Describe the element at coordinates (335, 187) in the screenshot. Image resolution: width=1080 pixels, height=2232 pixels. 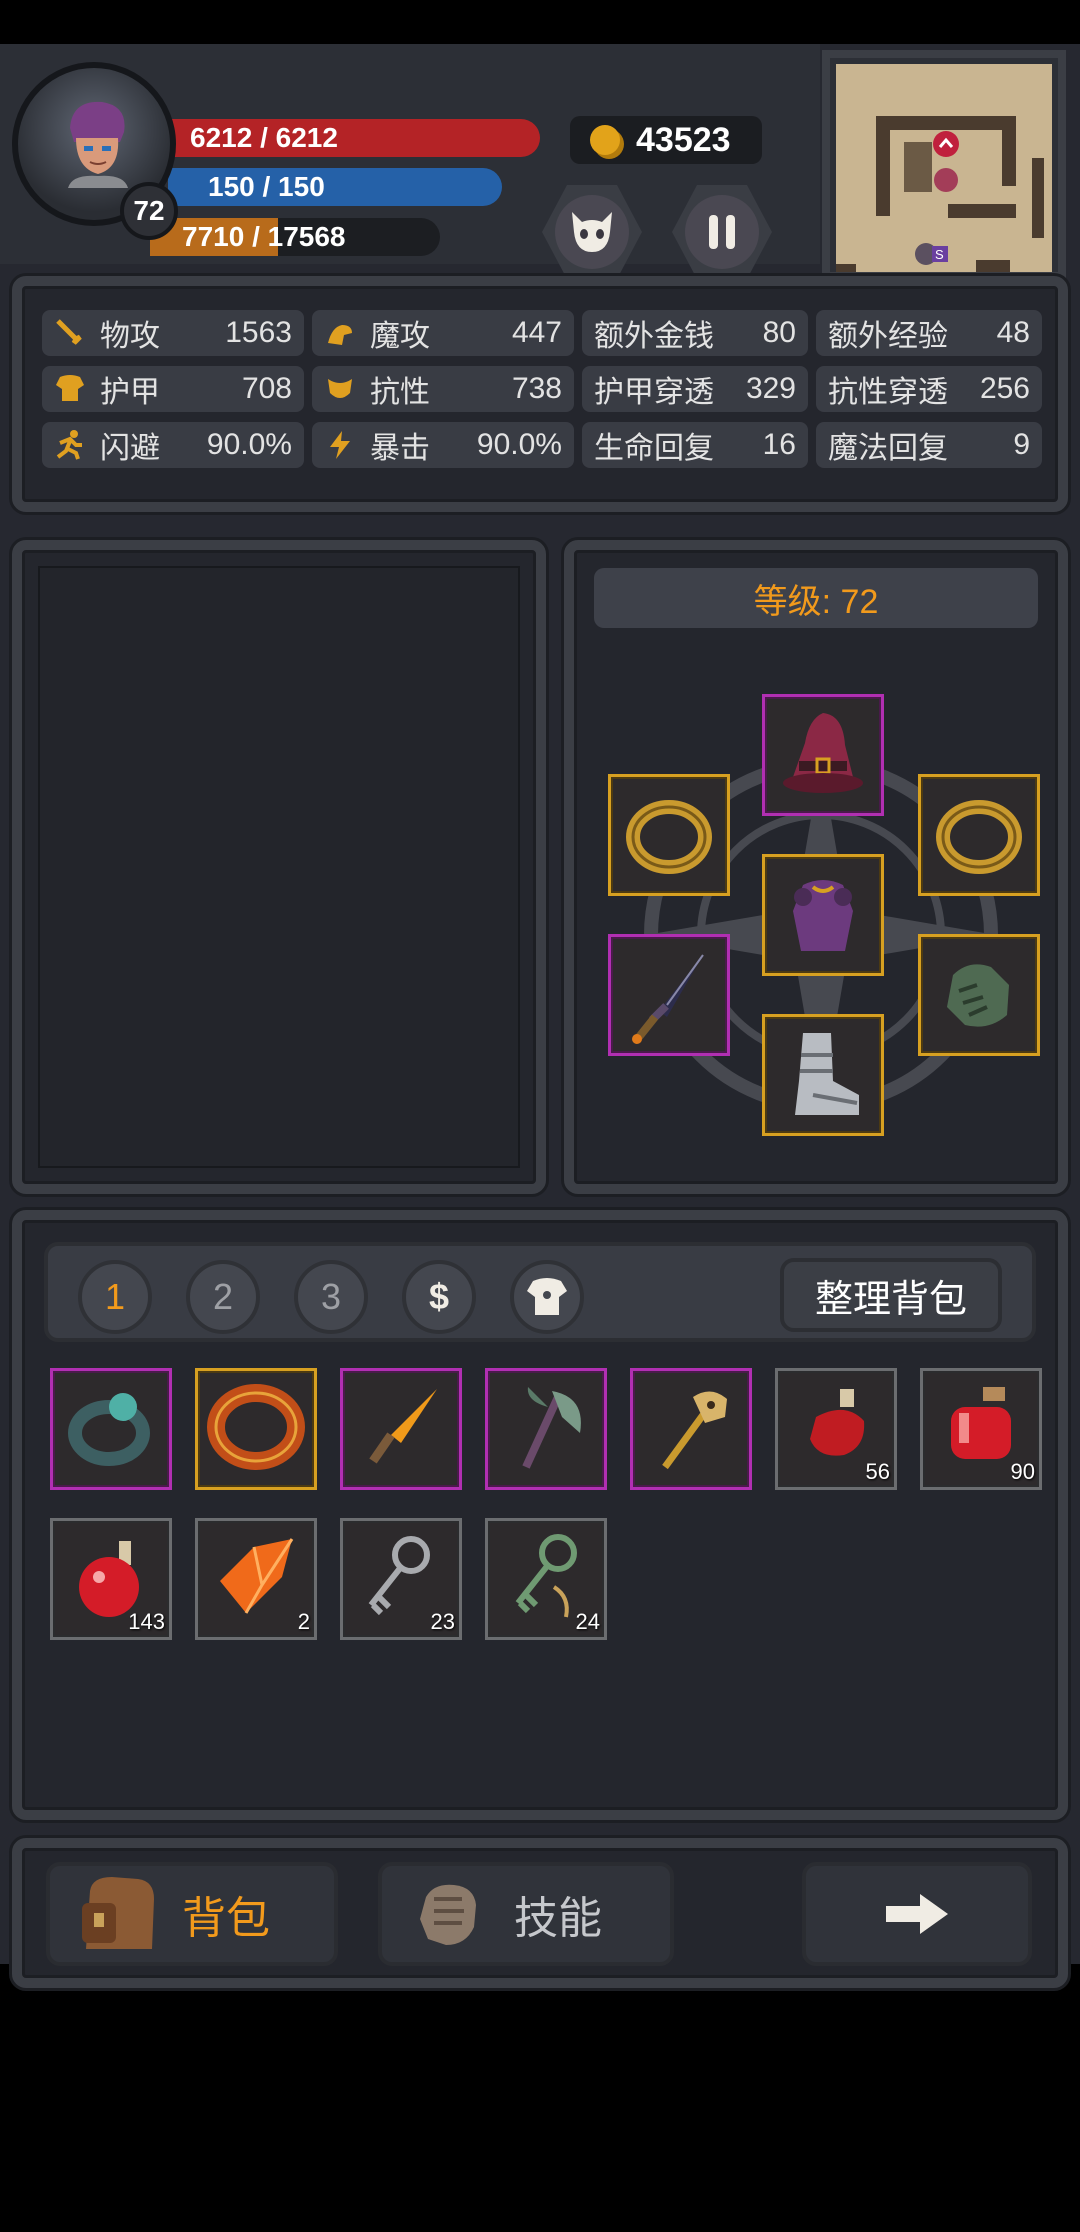
I see `mp-bar: 150 / 150` at that location.